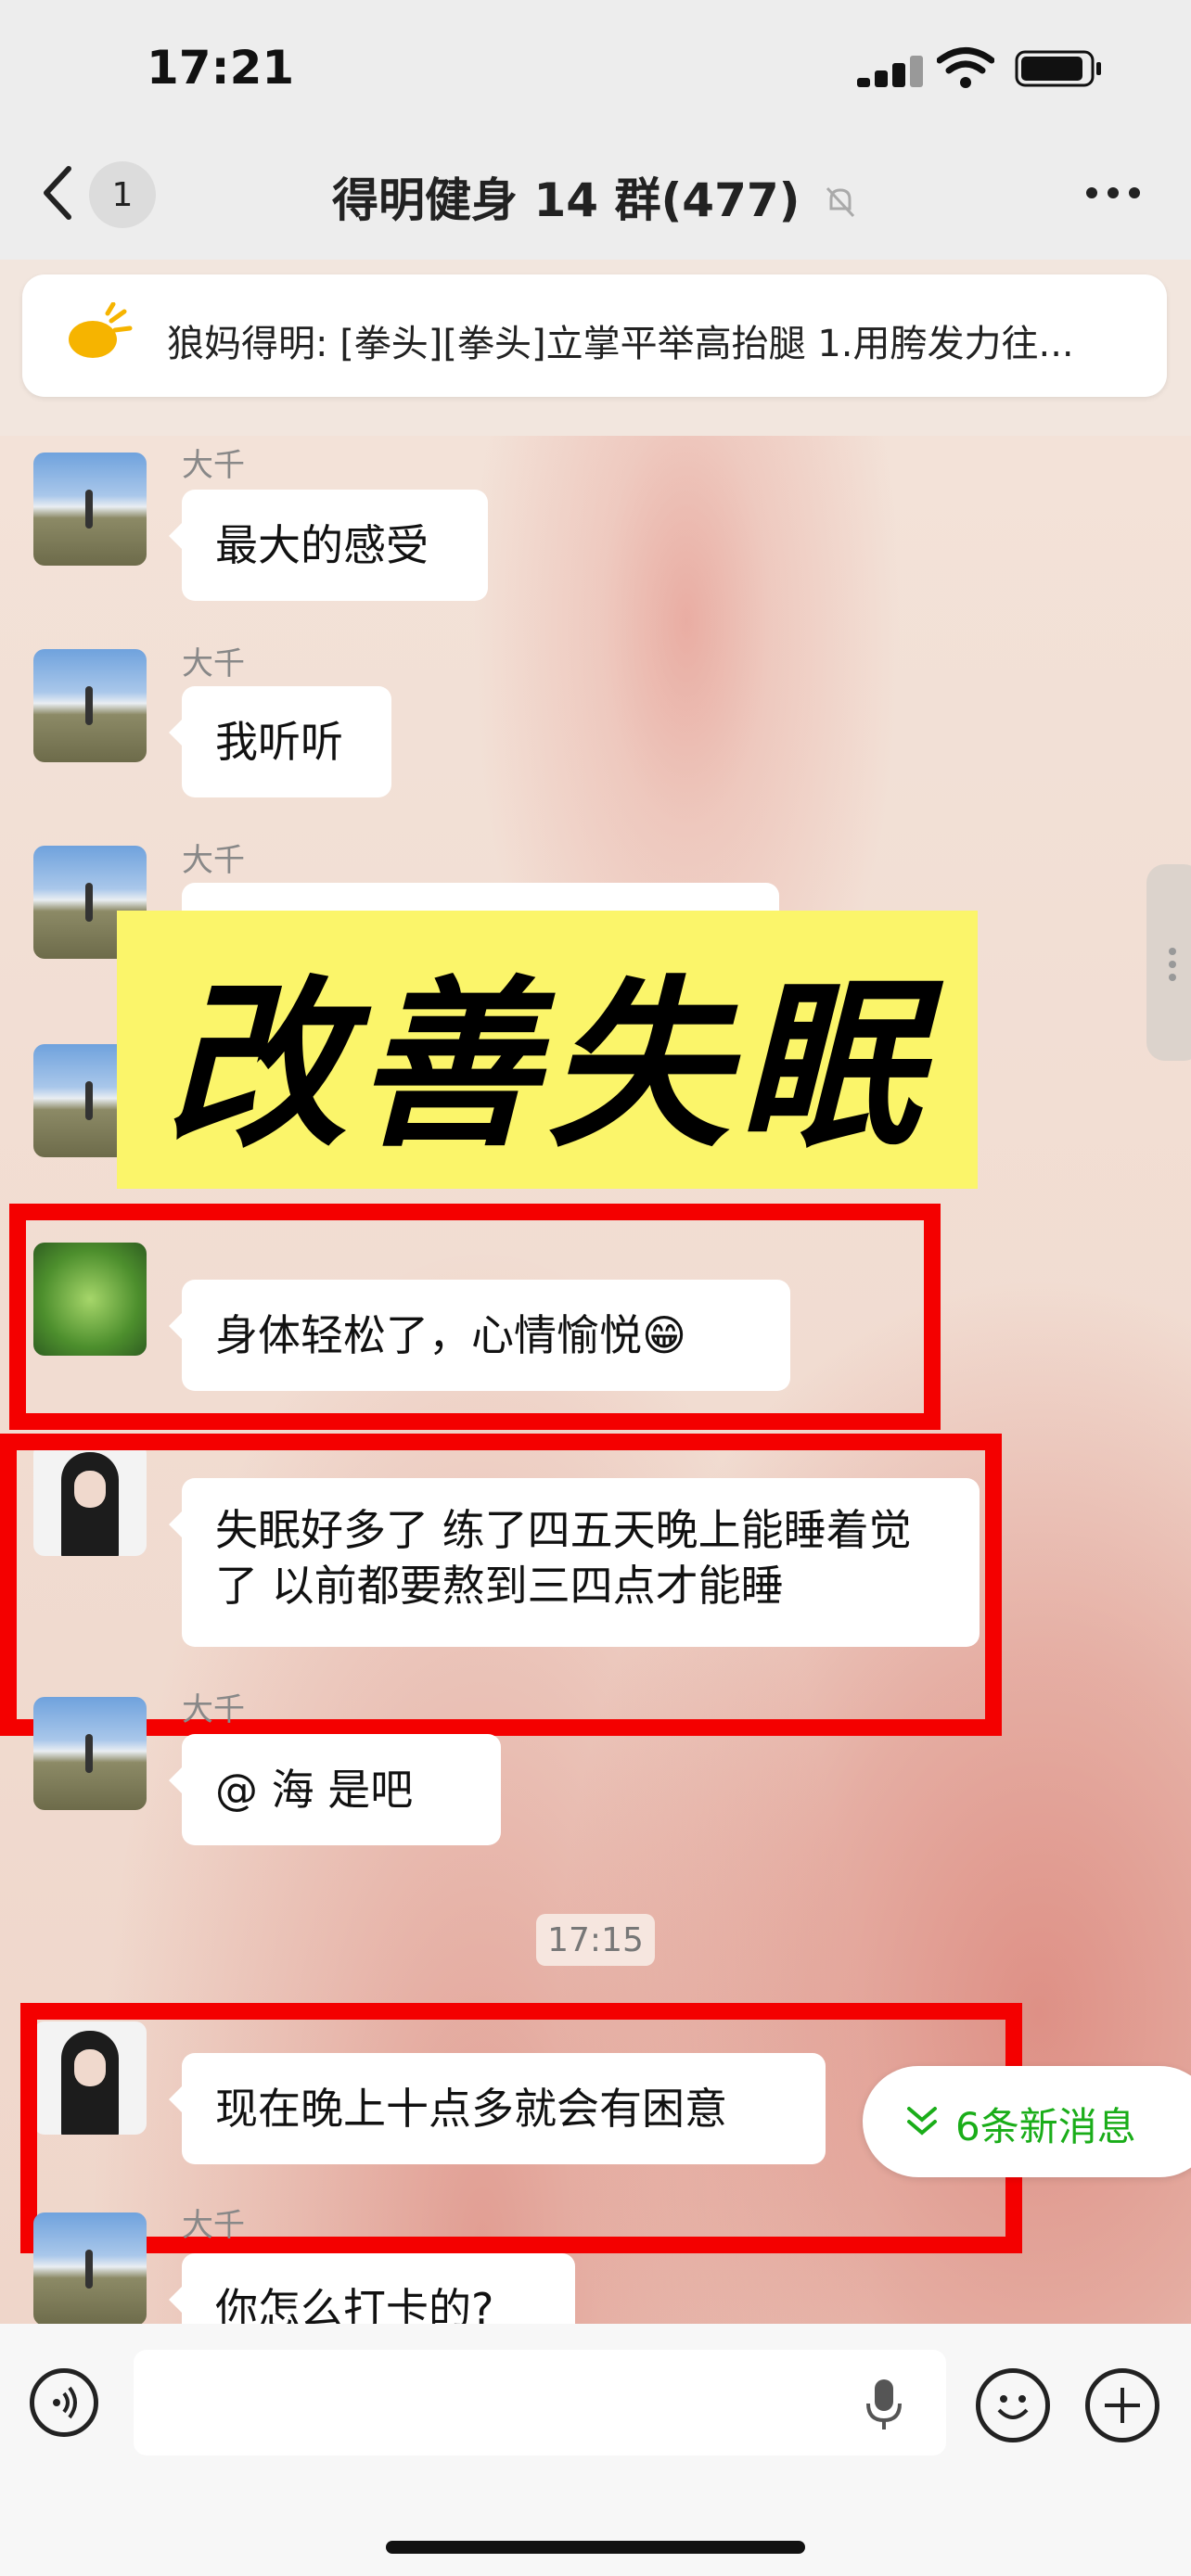 The height and width of the screenshot is (2576, 1191). I want to click on time-divider: 17:15, so click(595, 1940).